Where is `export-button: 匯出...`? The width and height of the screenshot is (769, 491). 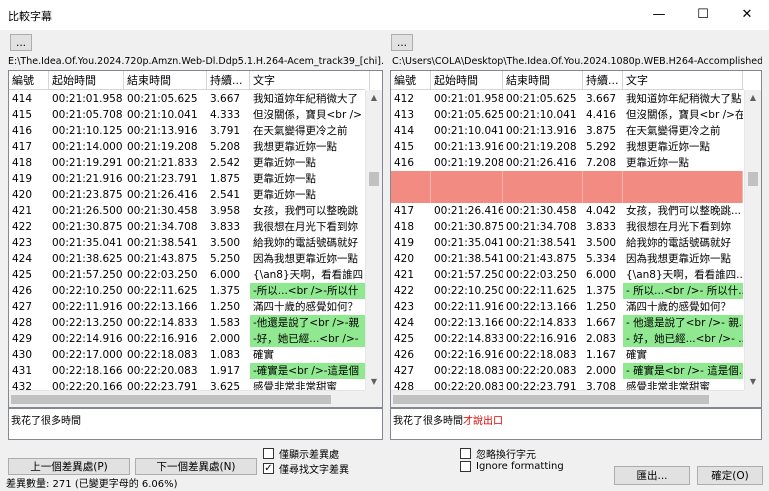
export-button: 匯出... is located at coordinates (652, 475).